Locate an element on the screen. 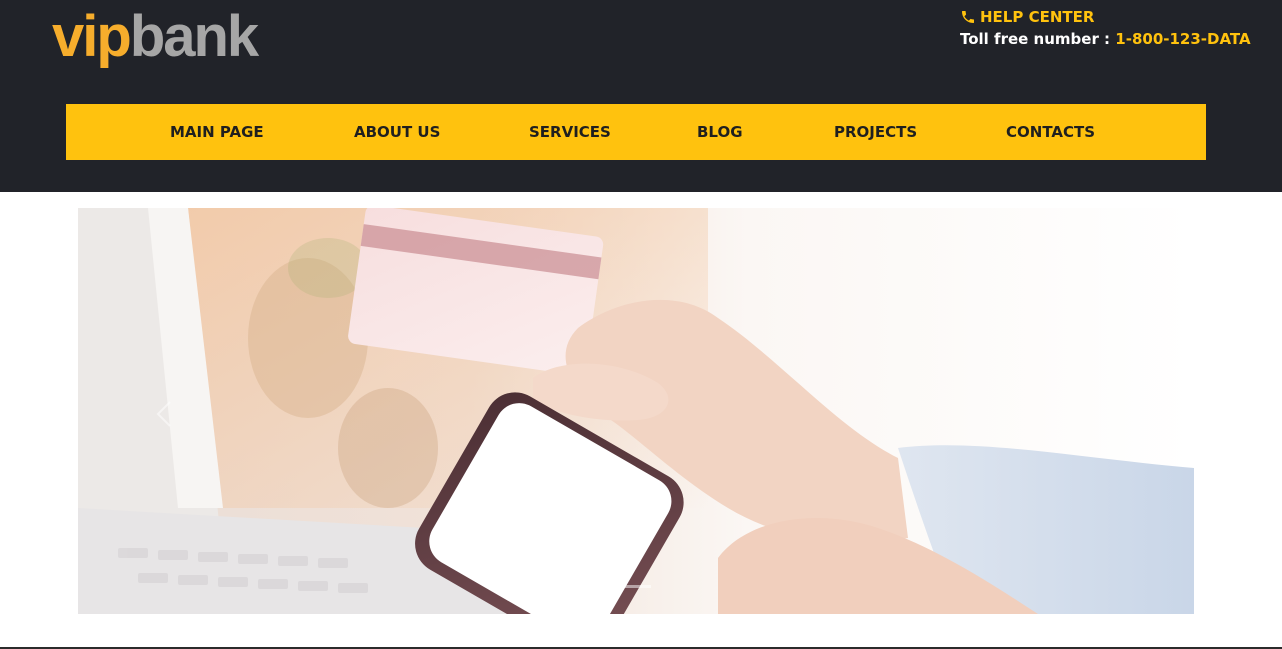 The width and height of the screenshot is (1282, 649). nav-services: SERVICES is located at coordinates (570, 132).